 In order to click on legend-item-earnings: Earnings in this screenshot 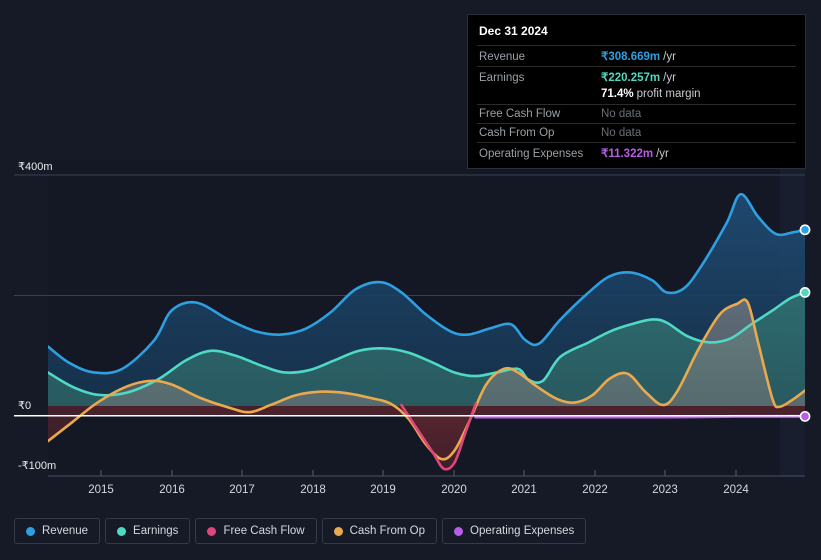, I will do `click(148, 531)`.